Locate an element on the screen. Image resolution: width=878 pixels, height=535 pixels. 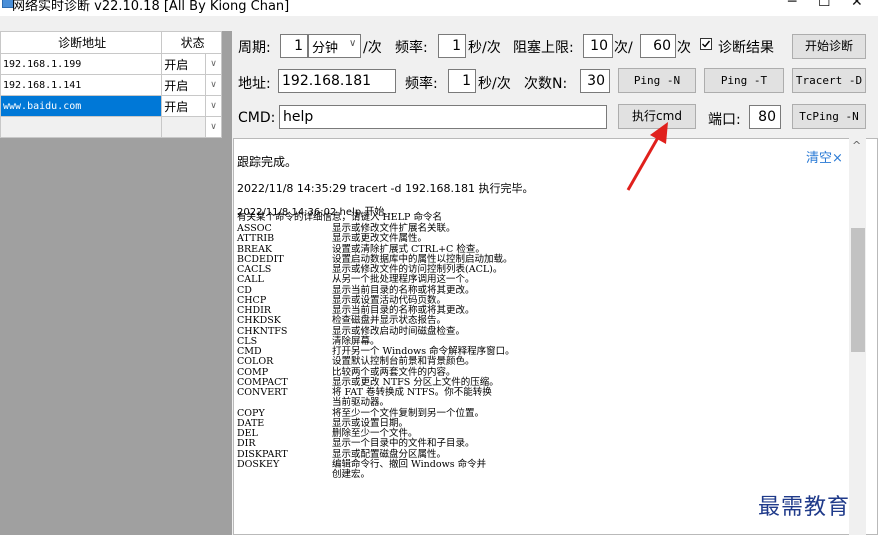
per-time-label: /次 is located at coordinates (372, 48).